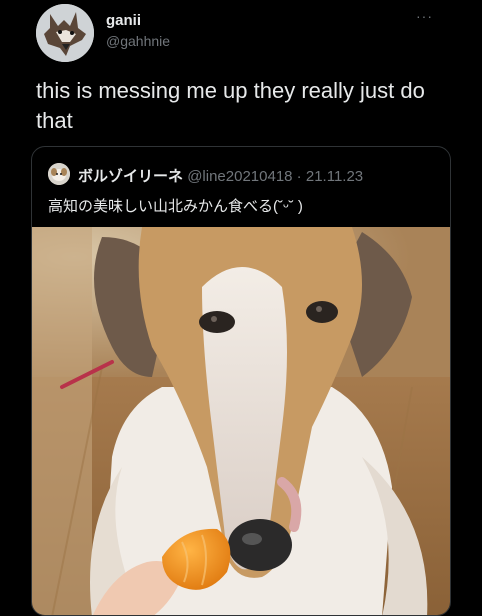  I want to click on author-handle: @gahhnie, so click(138, 41).